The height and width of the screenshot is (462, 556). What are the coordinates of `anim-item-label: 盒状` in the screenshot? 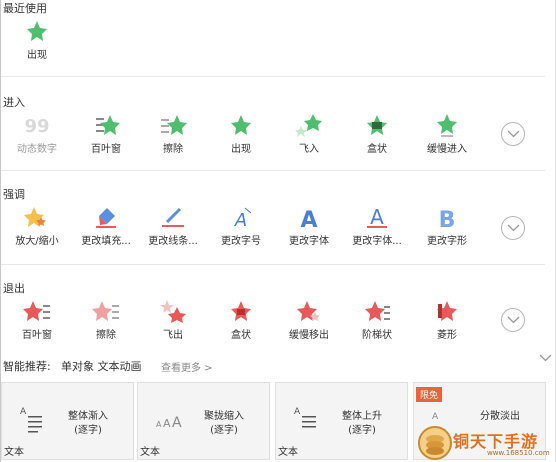 It's located at (377, 149).